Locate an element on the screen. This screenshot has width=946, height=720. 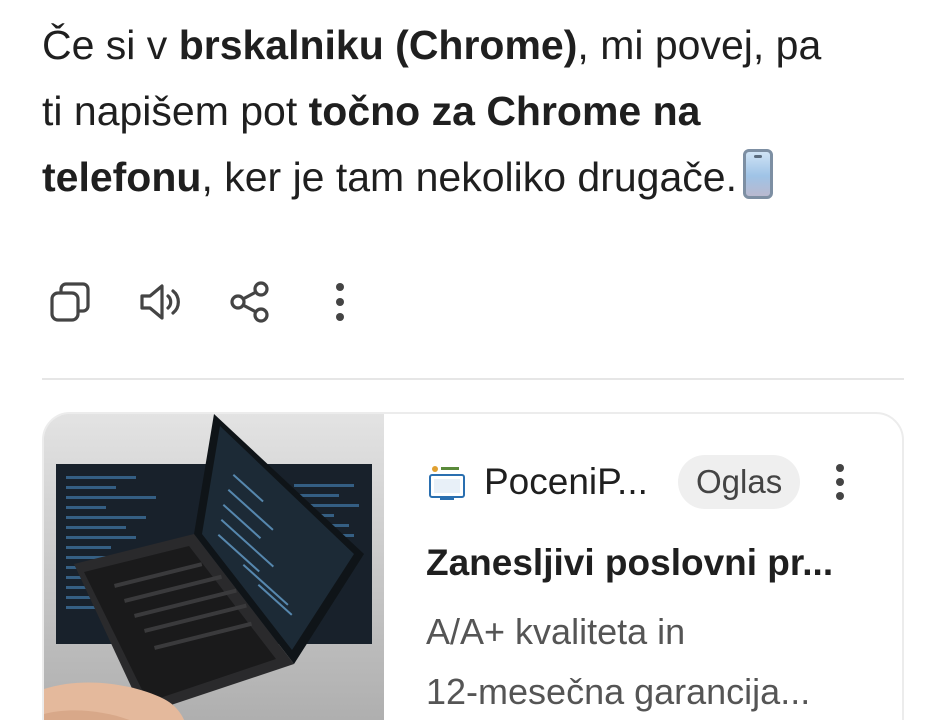
mobile-phone-icon is located at coordinates (757, 174).